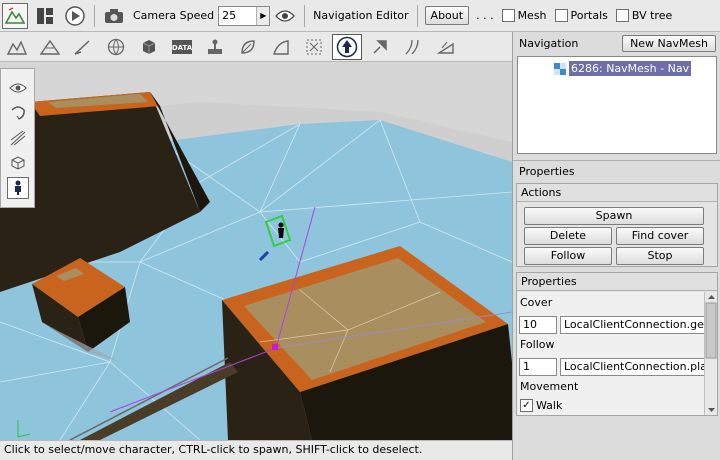 The width and height of the screenshot is (720, 460). Describe the element at coordinates (589, 15) in the screenshot. I see `portals-checkbox-label: Portals` at that location.